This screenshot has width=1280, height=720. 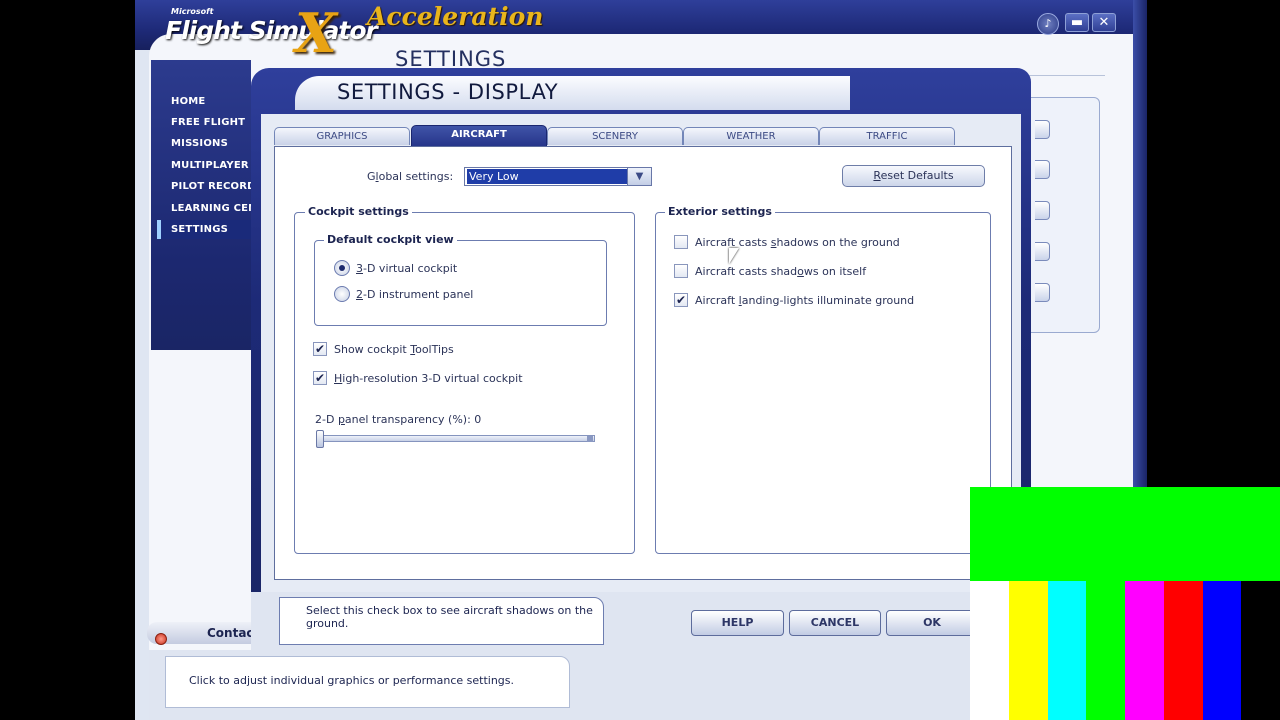 I want to click on color-bars-overlay, so click(x=1125, y=603).